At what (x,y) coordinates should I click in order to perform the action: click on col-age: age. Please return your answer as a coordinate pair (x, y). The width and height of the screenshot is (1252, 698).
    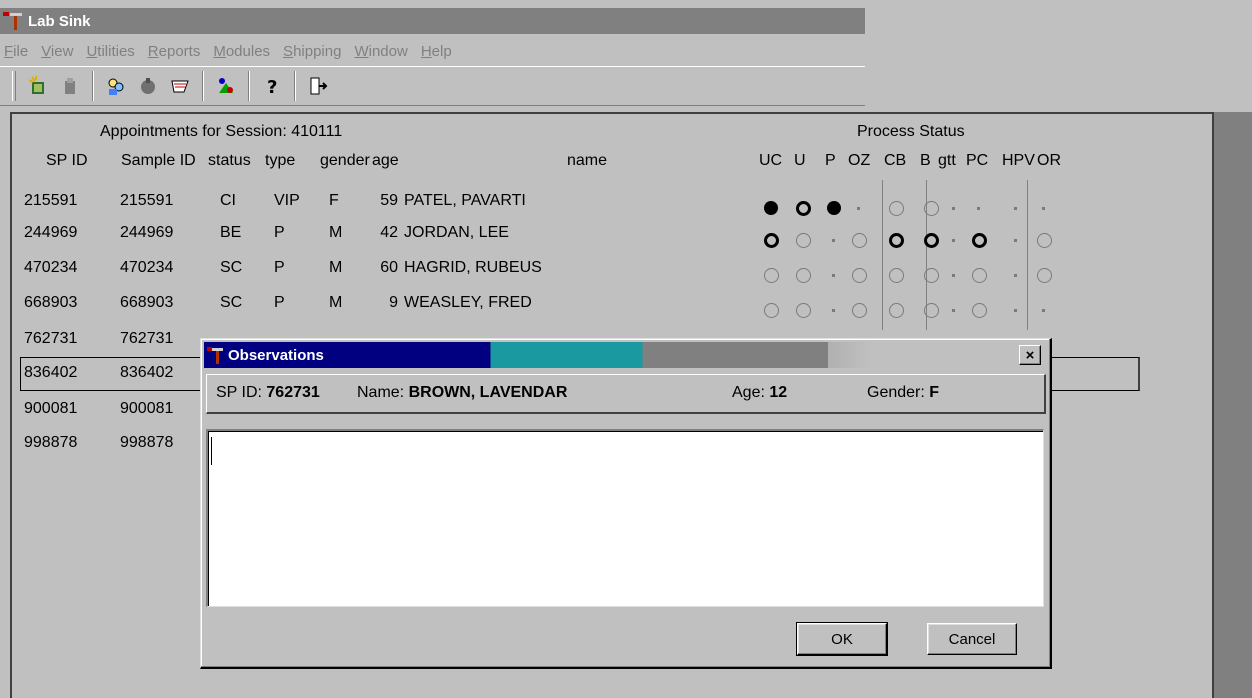
    Looking at the image, I should click on (385, 160).